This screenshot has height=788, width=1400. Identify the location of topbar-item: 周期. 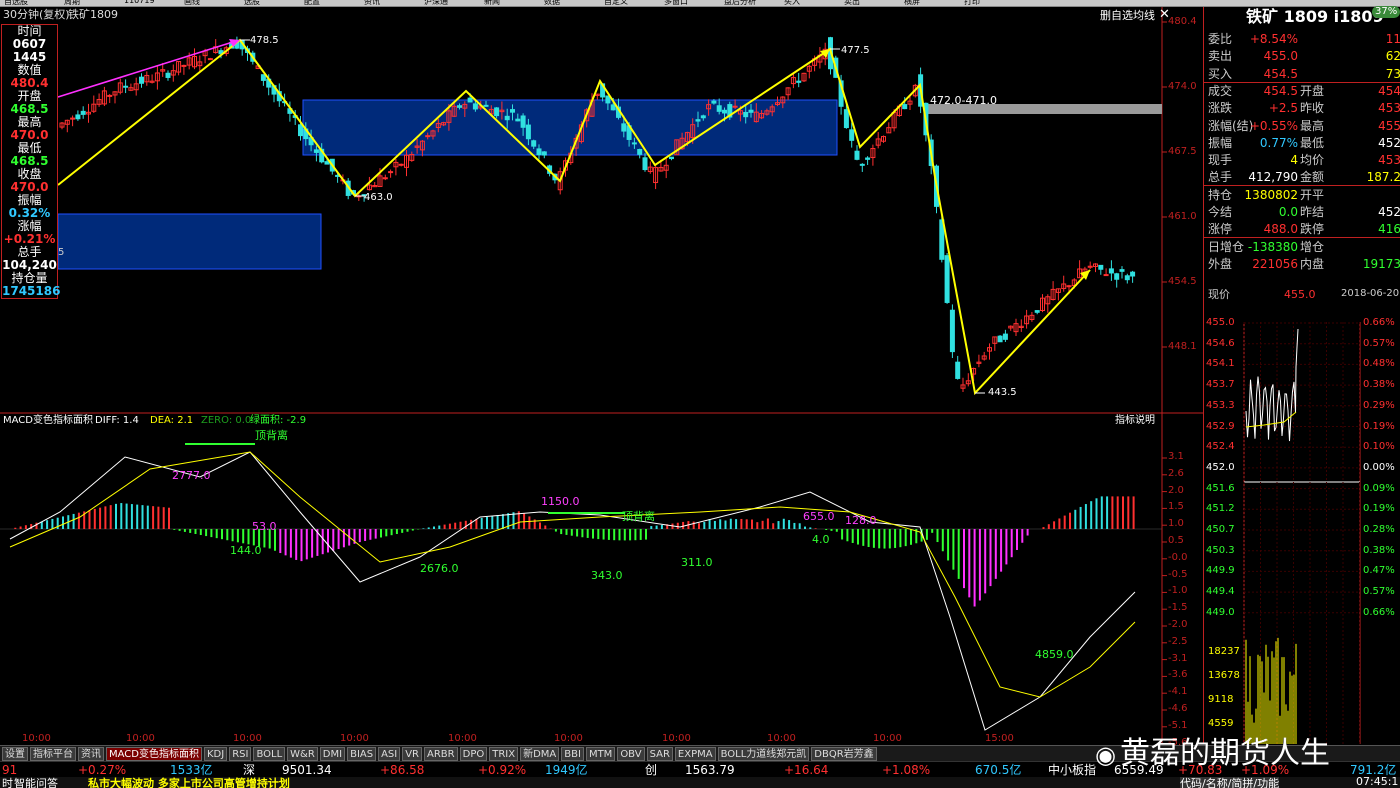
(72, 3).